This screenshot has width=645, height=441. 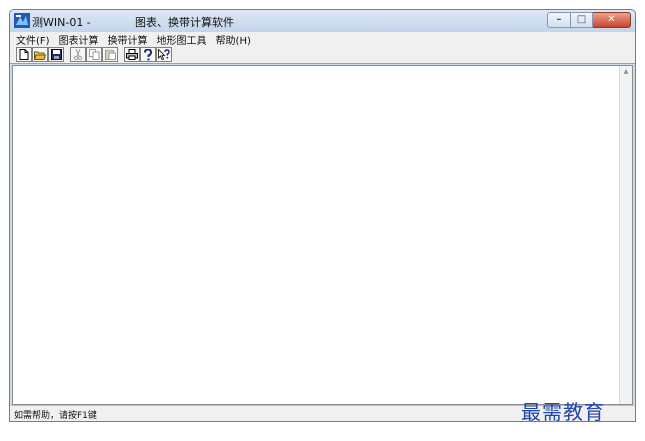 I want to click on app-icon, so click(x=22, y=20).